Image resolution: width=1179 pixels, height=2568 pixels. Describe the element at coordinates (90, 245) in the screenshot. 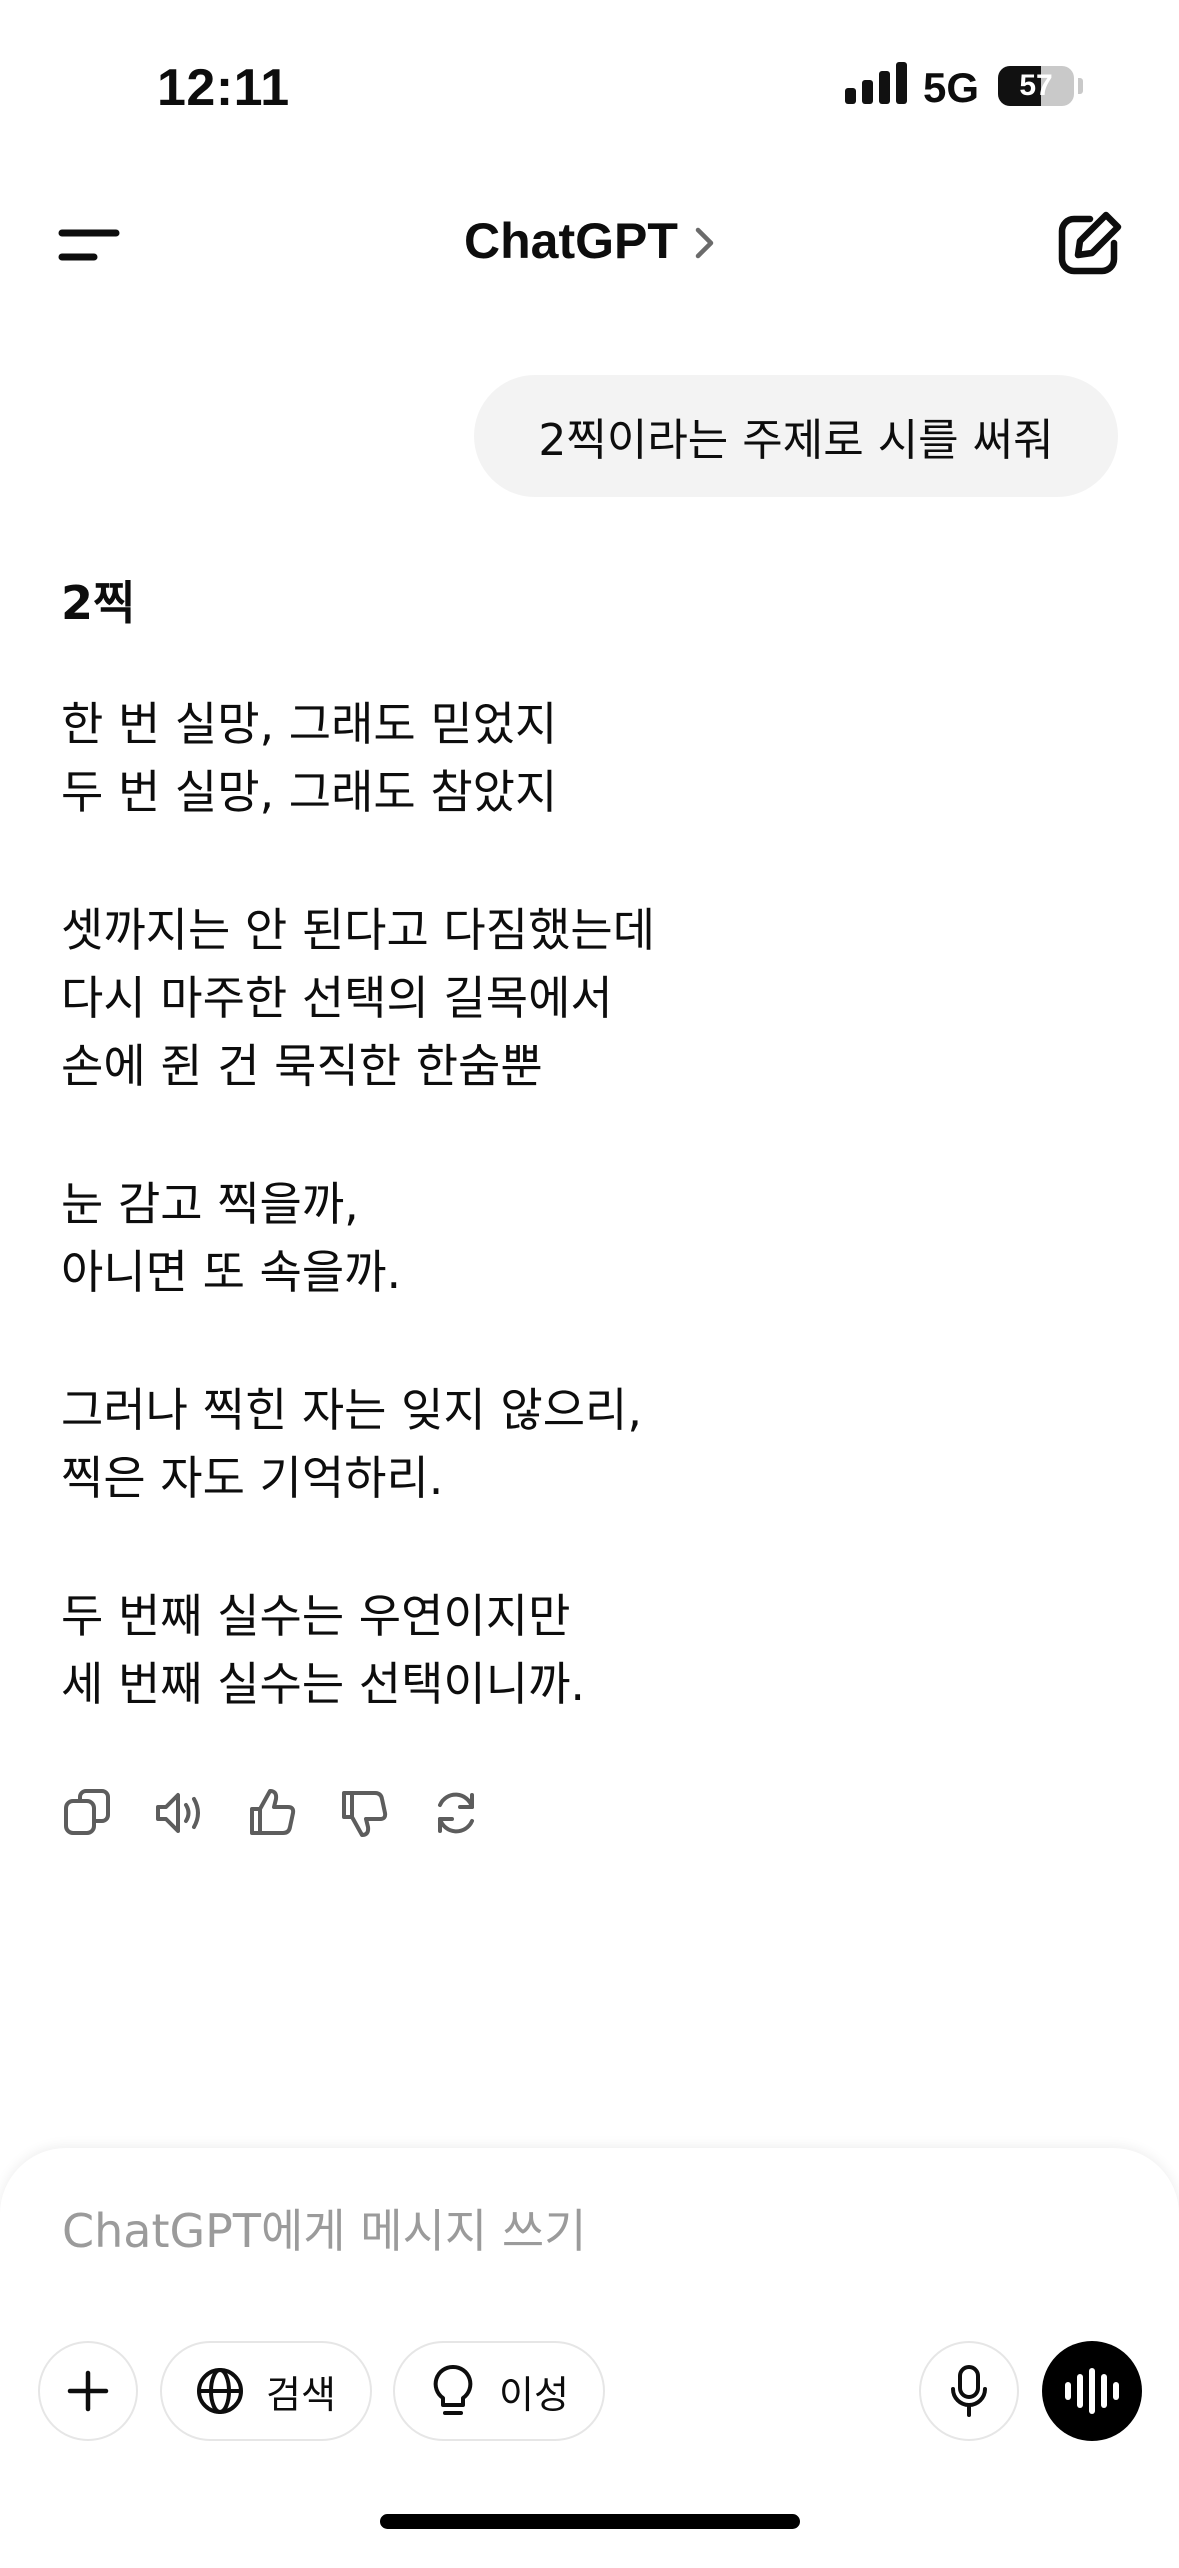

I see `menu-icon` at that location.